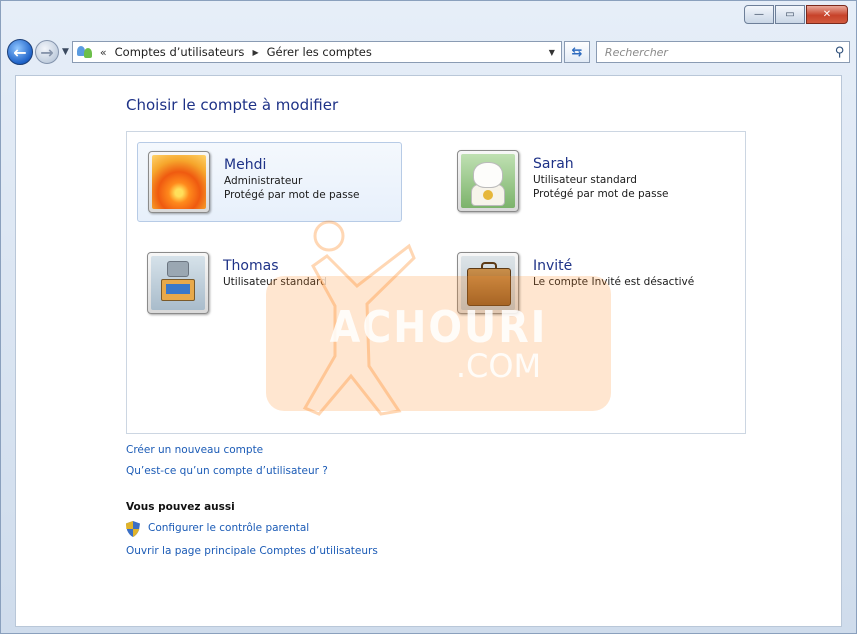 The width and height of the screenshot is (857, 634). Describe the element at coordinates (614, 282) in the screenshot. I see `account-type: Le compte Invité est désactivé` at that location.